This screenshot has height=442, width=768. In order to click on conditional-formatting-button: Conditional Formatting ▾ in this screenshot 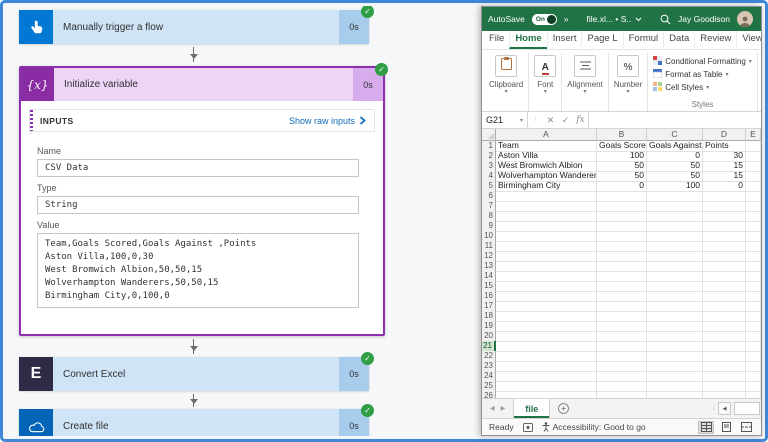, I will do `click(702, 61)`.